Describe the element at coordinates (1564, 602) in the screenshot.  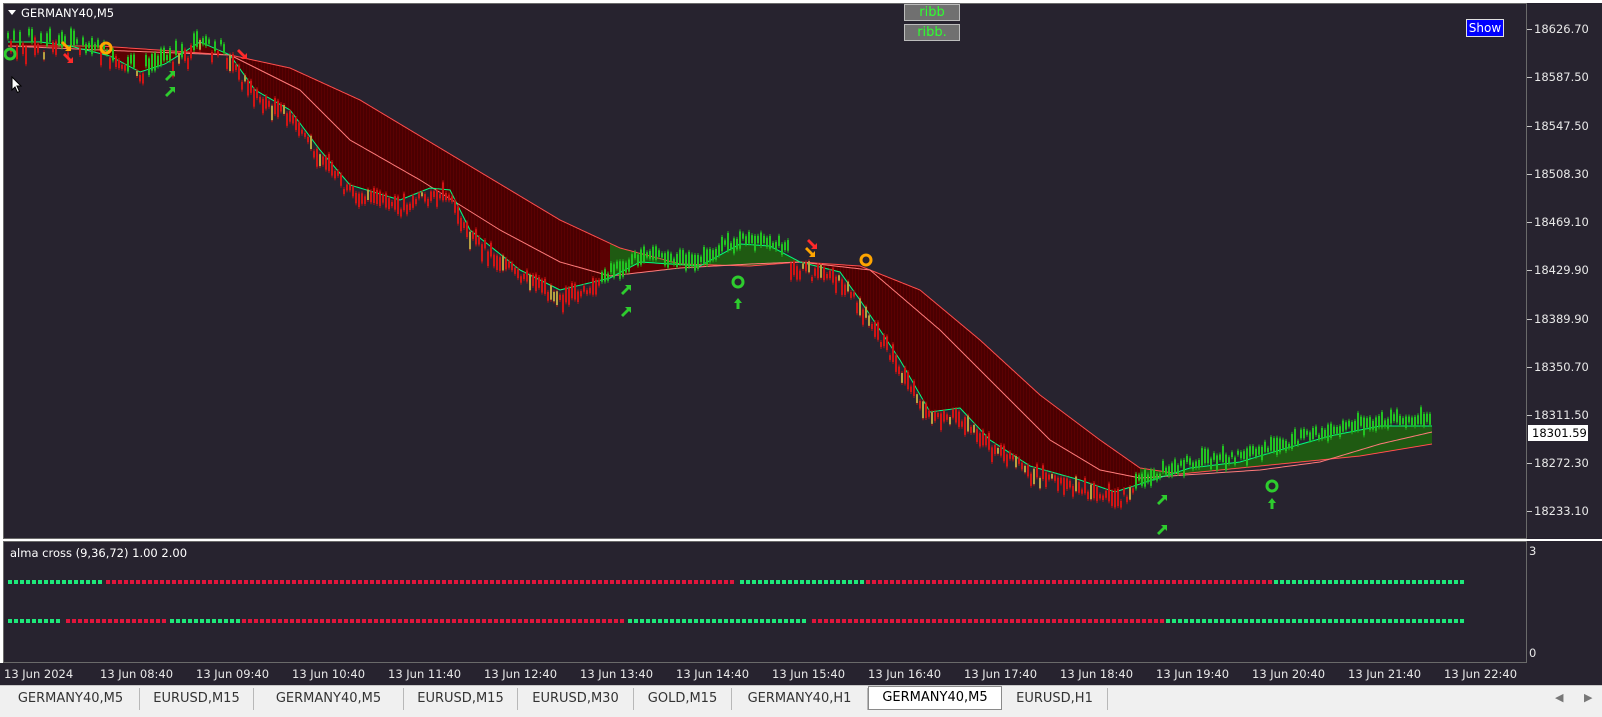
I see `indicator-axis` at that location.